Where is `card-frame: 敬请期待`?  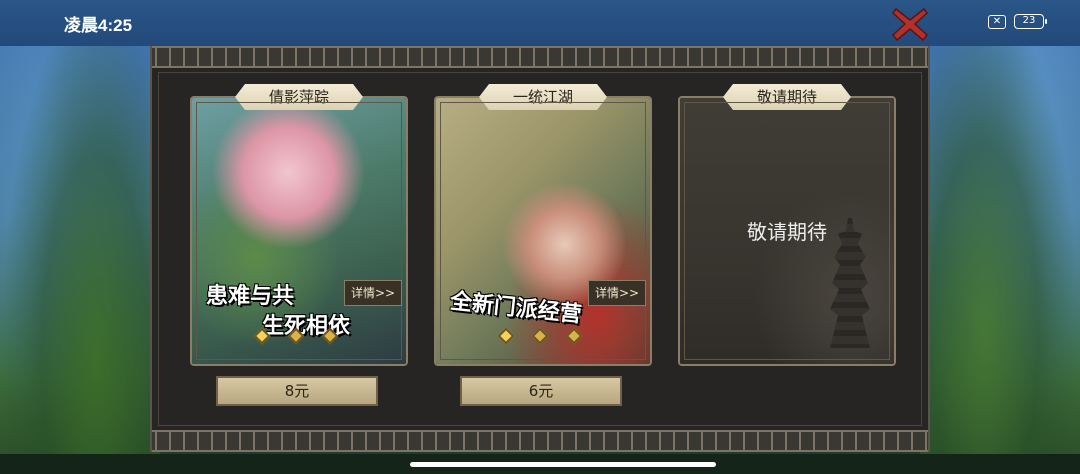 card-frame: 敬请期待 is located at coordinates (787, 231).